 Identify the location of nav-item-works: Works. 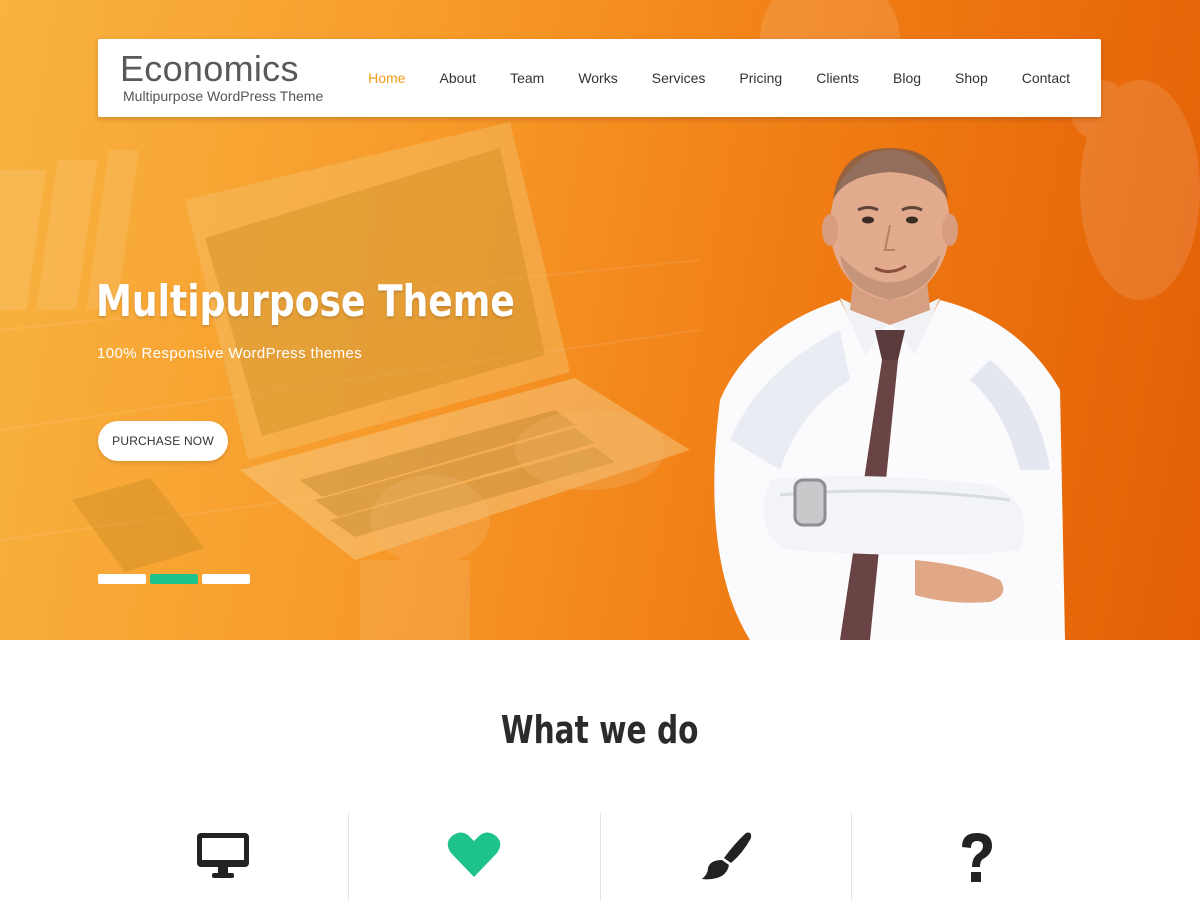
(597, 78).